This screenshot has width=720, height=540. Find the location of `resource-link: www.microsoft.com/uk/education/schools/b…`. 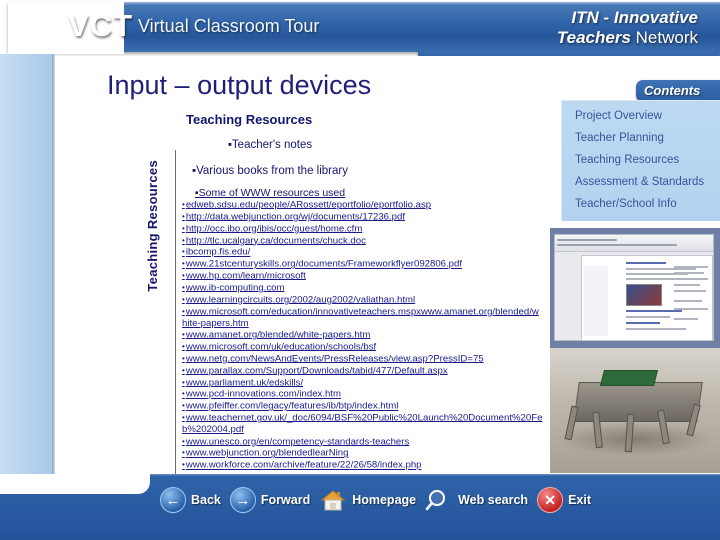

resource-link: www.microsoft.com/uk/education/schools/b… is located at coordinates (363, 347).